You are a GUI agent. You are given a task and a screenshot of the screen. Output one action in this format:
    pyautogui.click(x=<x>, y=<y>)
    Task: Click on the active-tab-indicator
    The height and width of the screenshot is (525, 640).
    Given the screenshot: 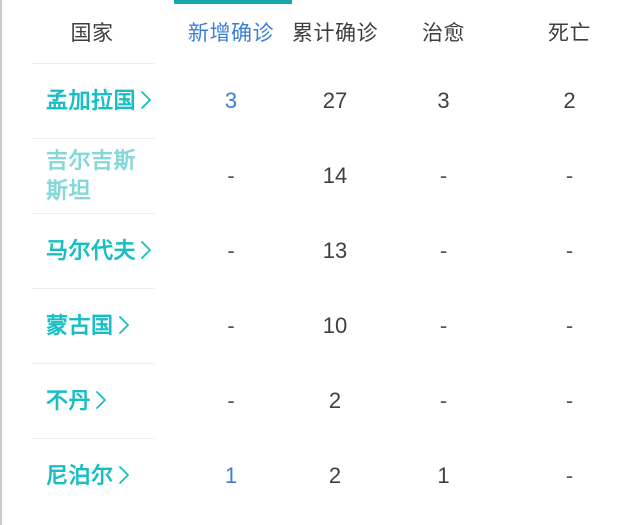 What is the action you would take?
    pyautogui.click(x=233, y=2)
    